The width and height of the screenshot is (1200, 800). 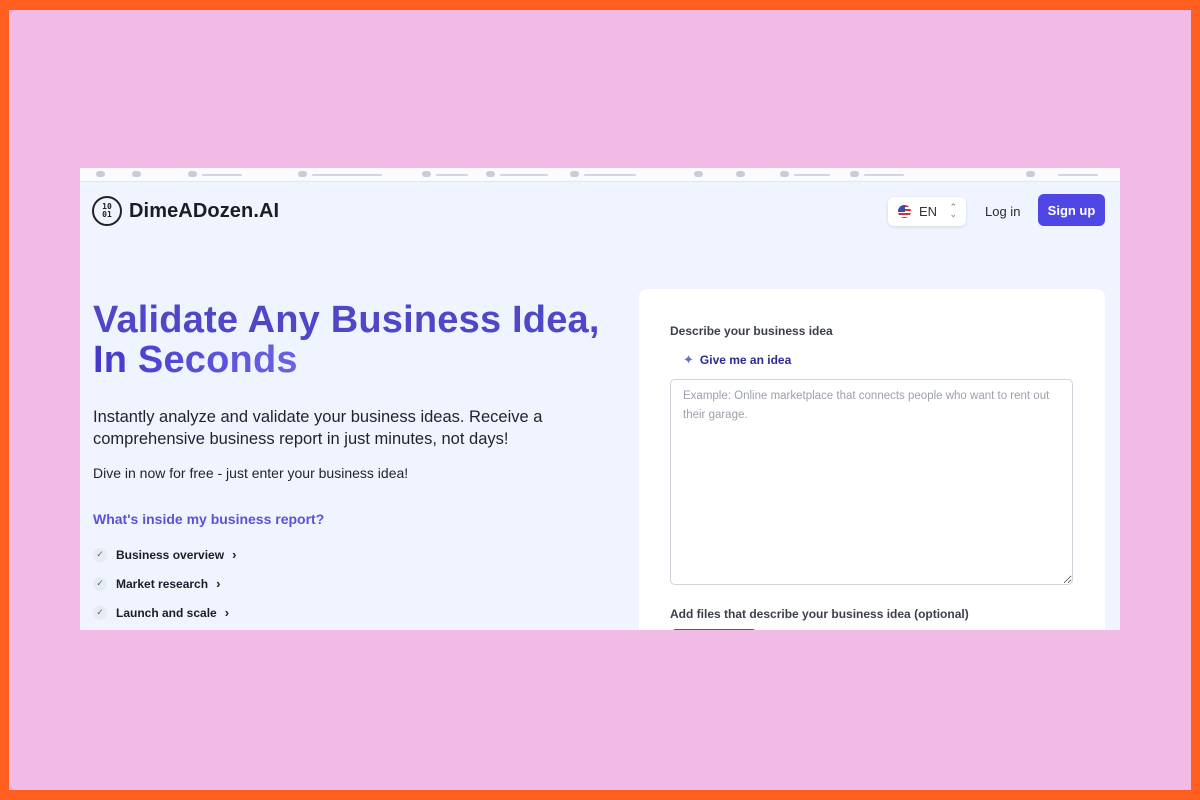 What do you see at coordinates (1071, 210) in the screenshot?
I see `signup-button: Sign up` at bounding box center [1071, 210].